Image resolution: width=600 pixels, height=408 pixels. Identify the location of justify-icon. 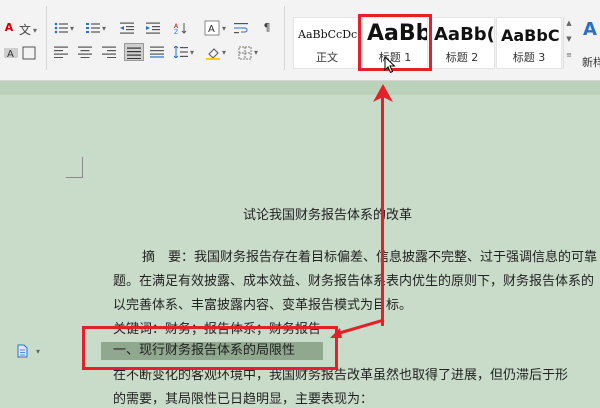
(134, 52).